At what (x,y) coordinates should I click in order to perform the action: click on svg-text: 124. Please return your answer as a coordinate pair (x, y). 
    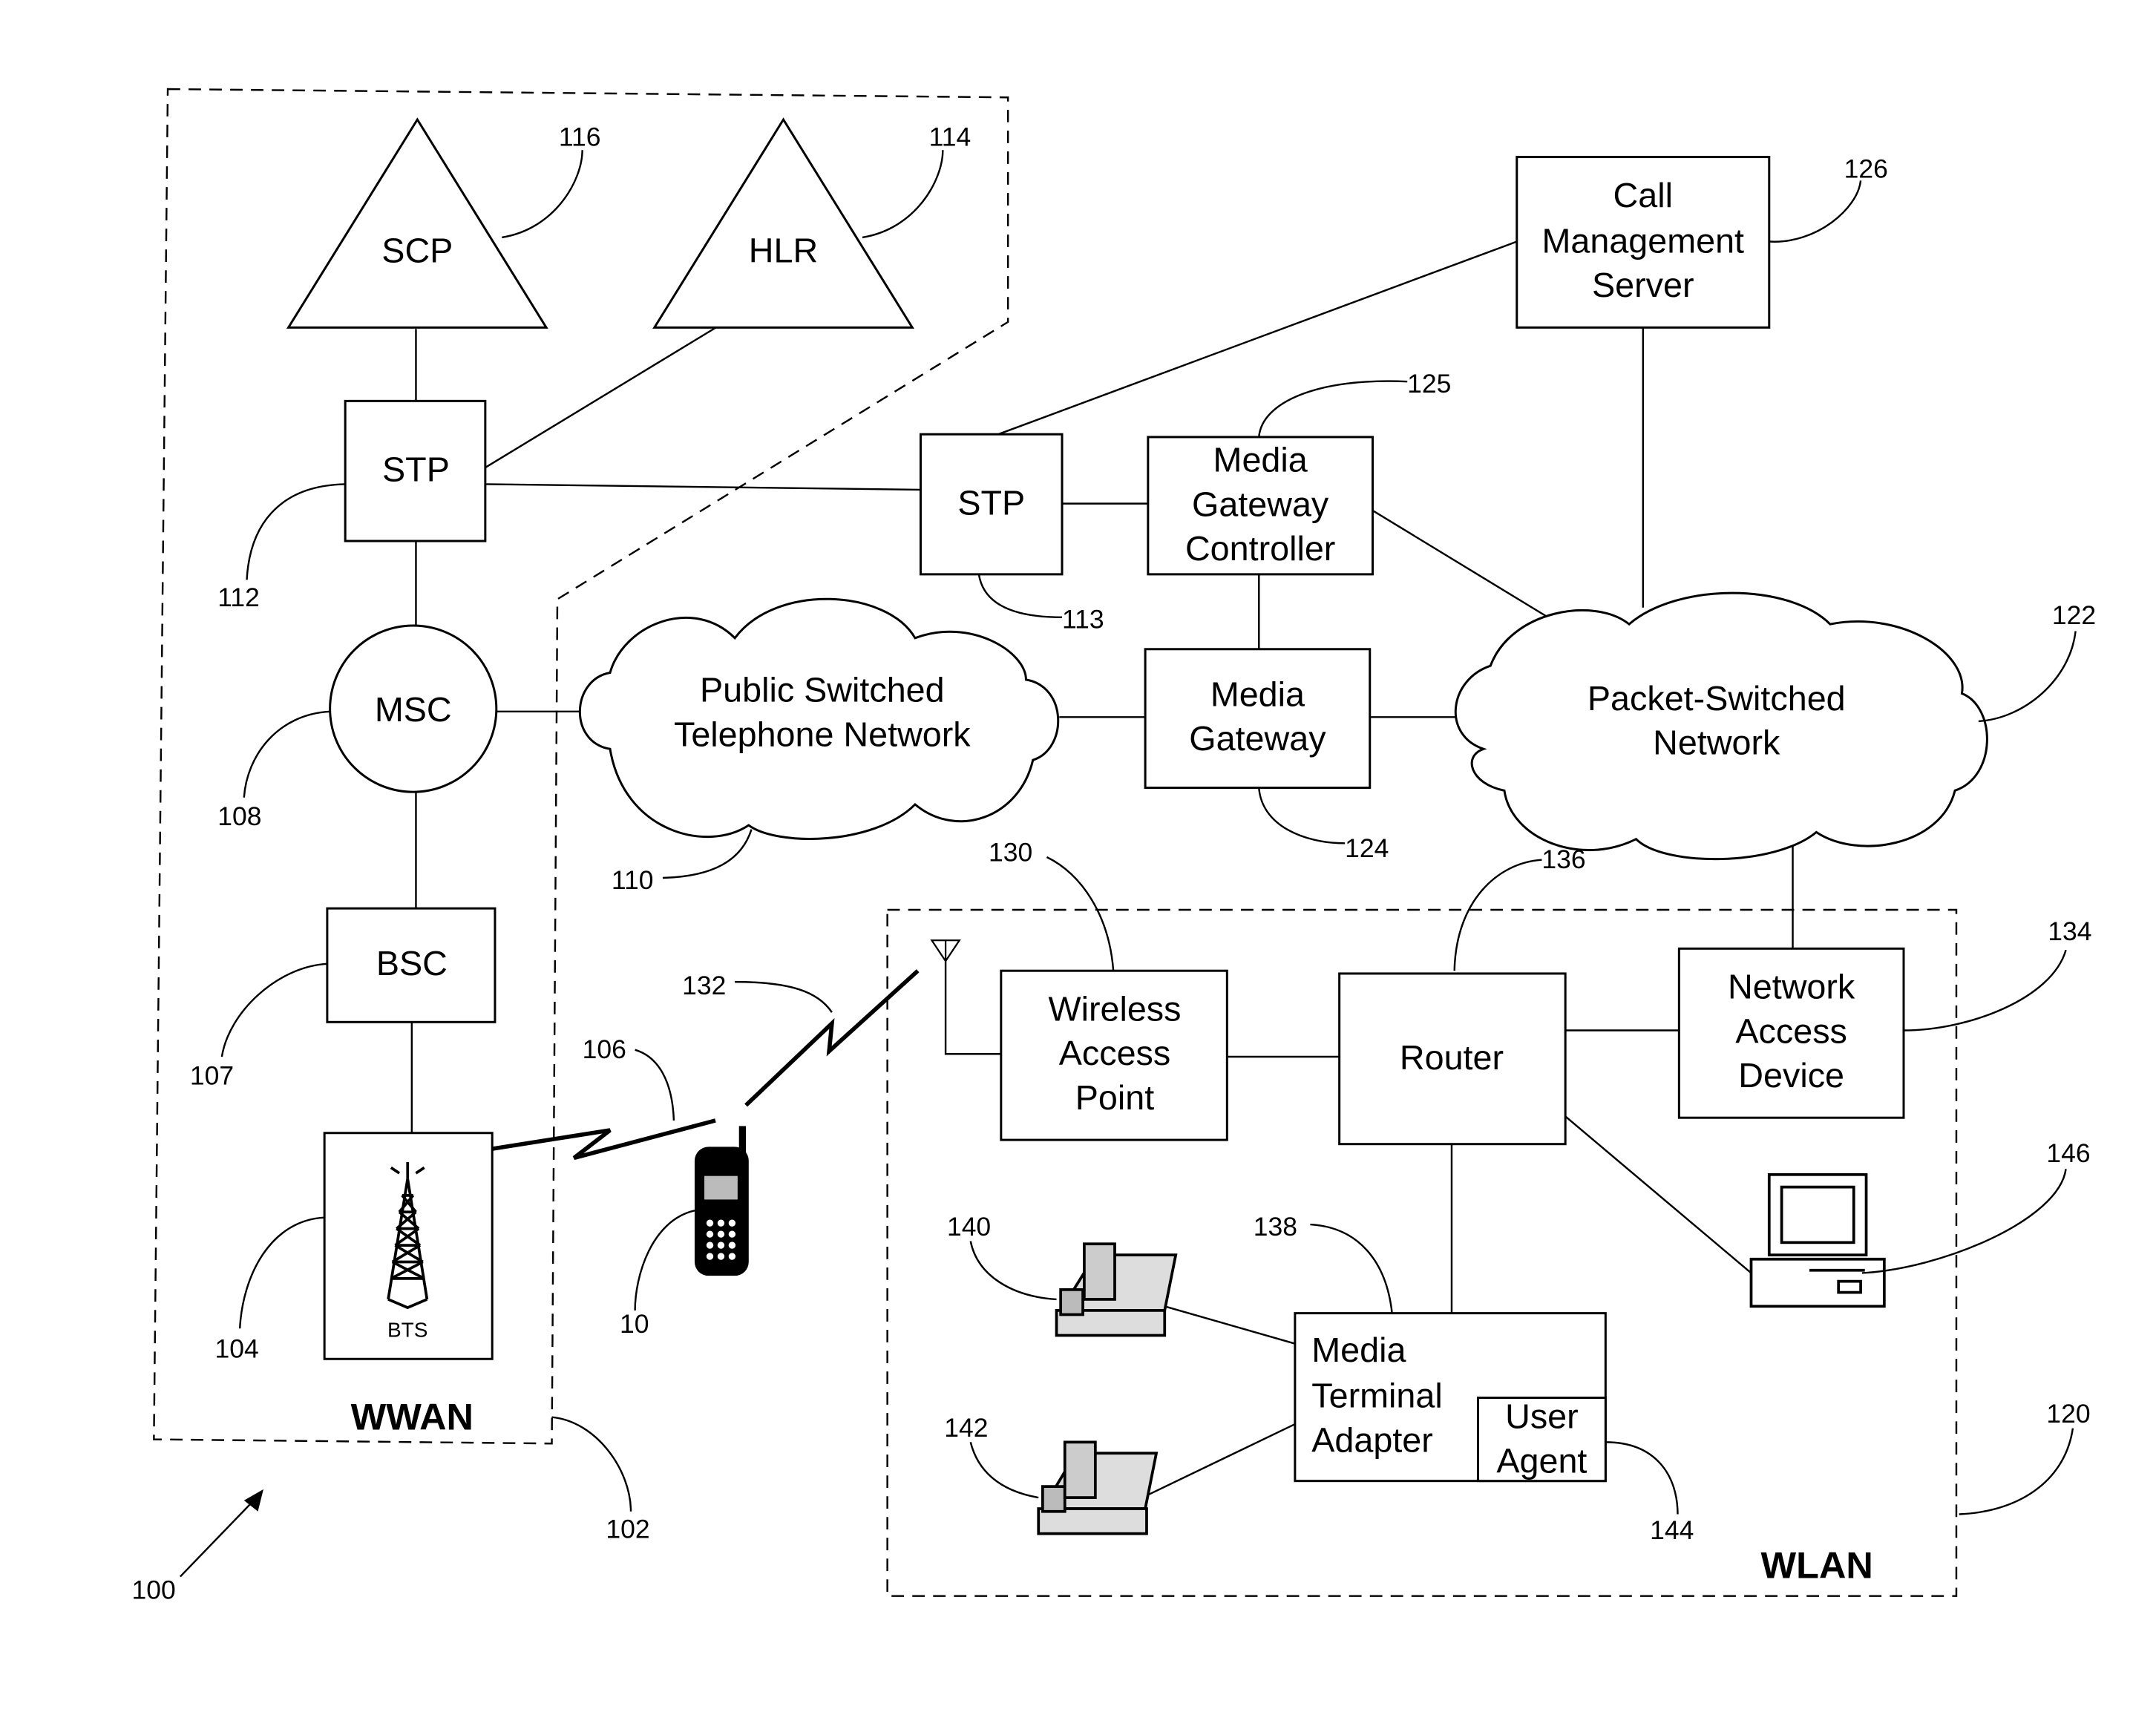
    Looking at the image, I should click on (1367, 848).